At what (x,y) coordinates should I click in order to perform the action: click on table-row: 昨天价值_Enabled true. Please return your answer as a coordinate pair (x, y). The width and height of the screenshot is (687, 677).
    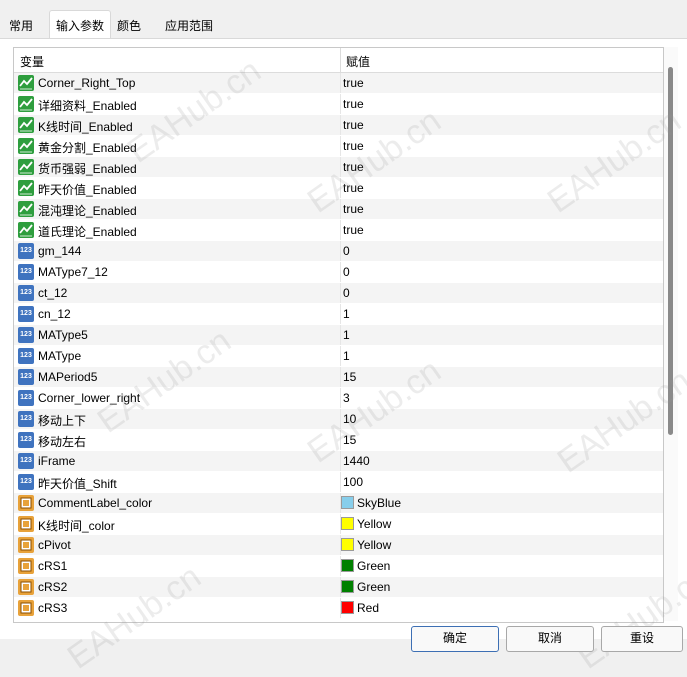
    Looking at the image, I should click on (338, 188).